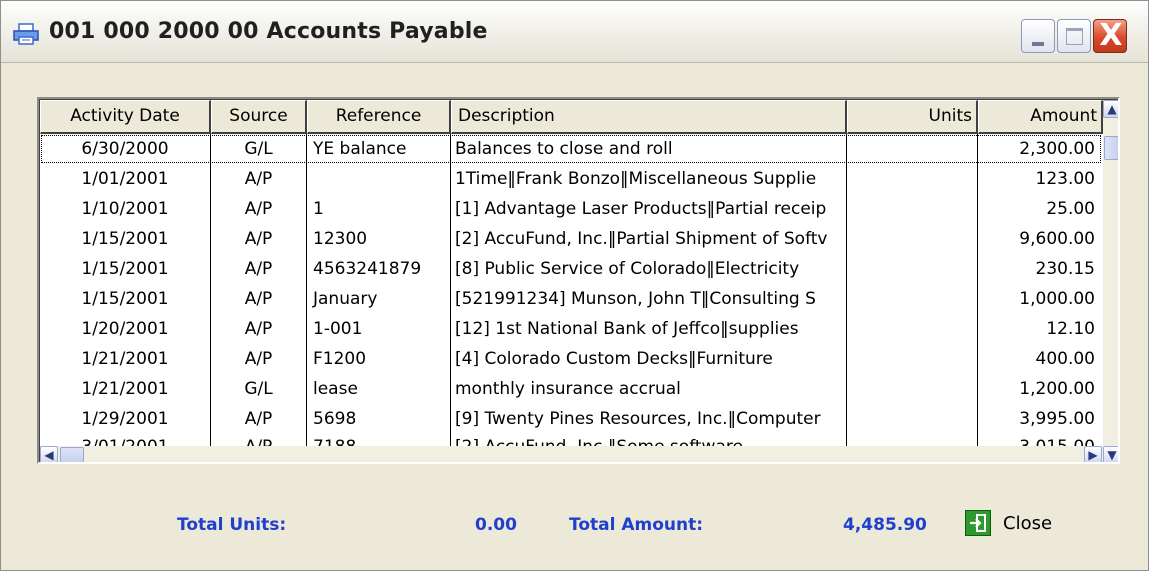 The height and width of the screenshot is (571, 1149). Describe the element at coordinates (649, 440) in the screenshot. I see `cell-description: [2] AccuFund, Inc.‖Some software` at that location.